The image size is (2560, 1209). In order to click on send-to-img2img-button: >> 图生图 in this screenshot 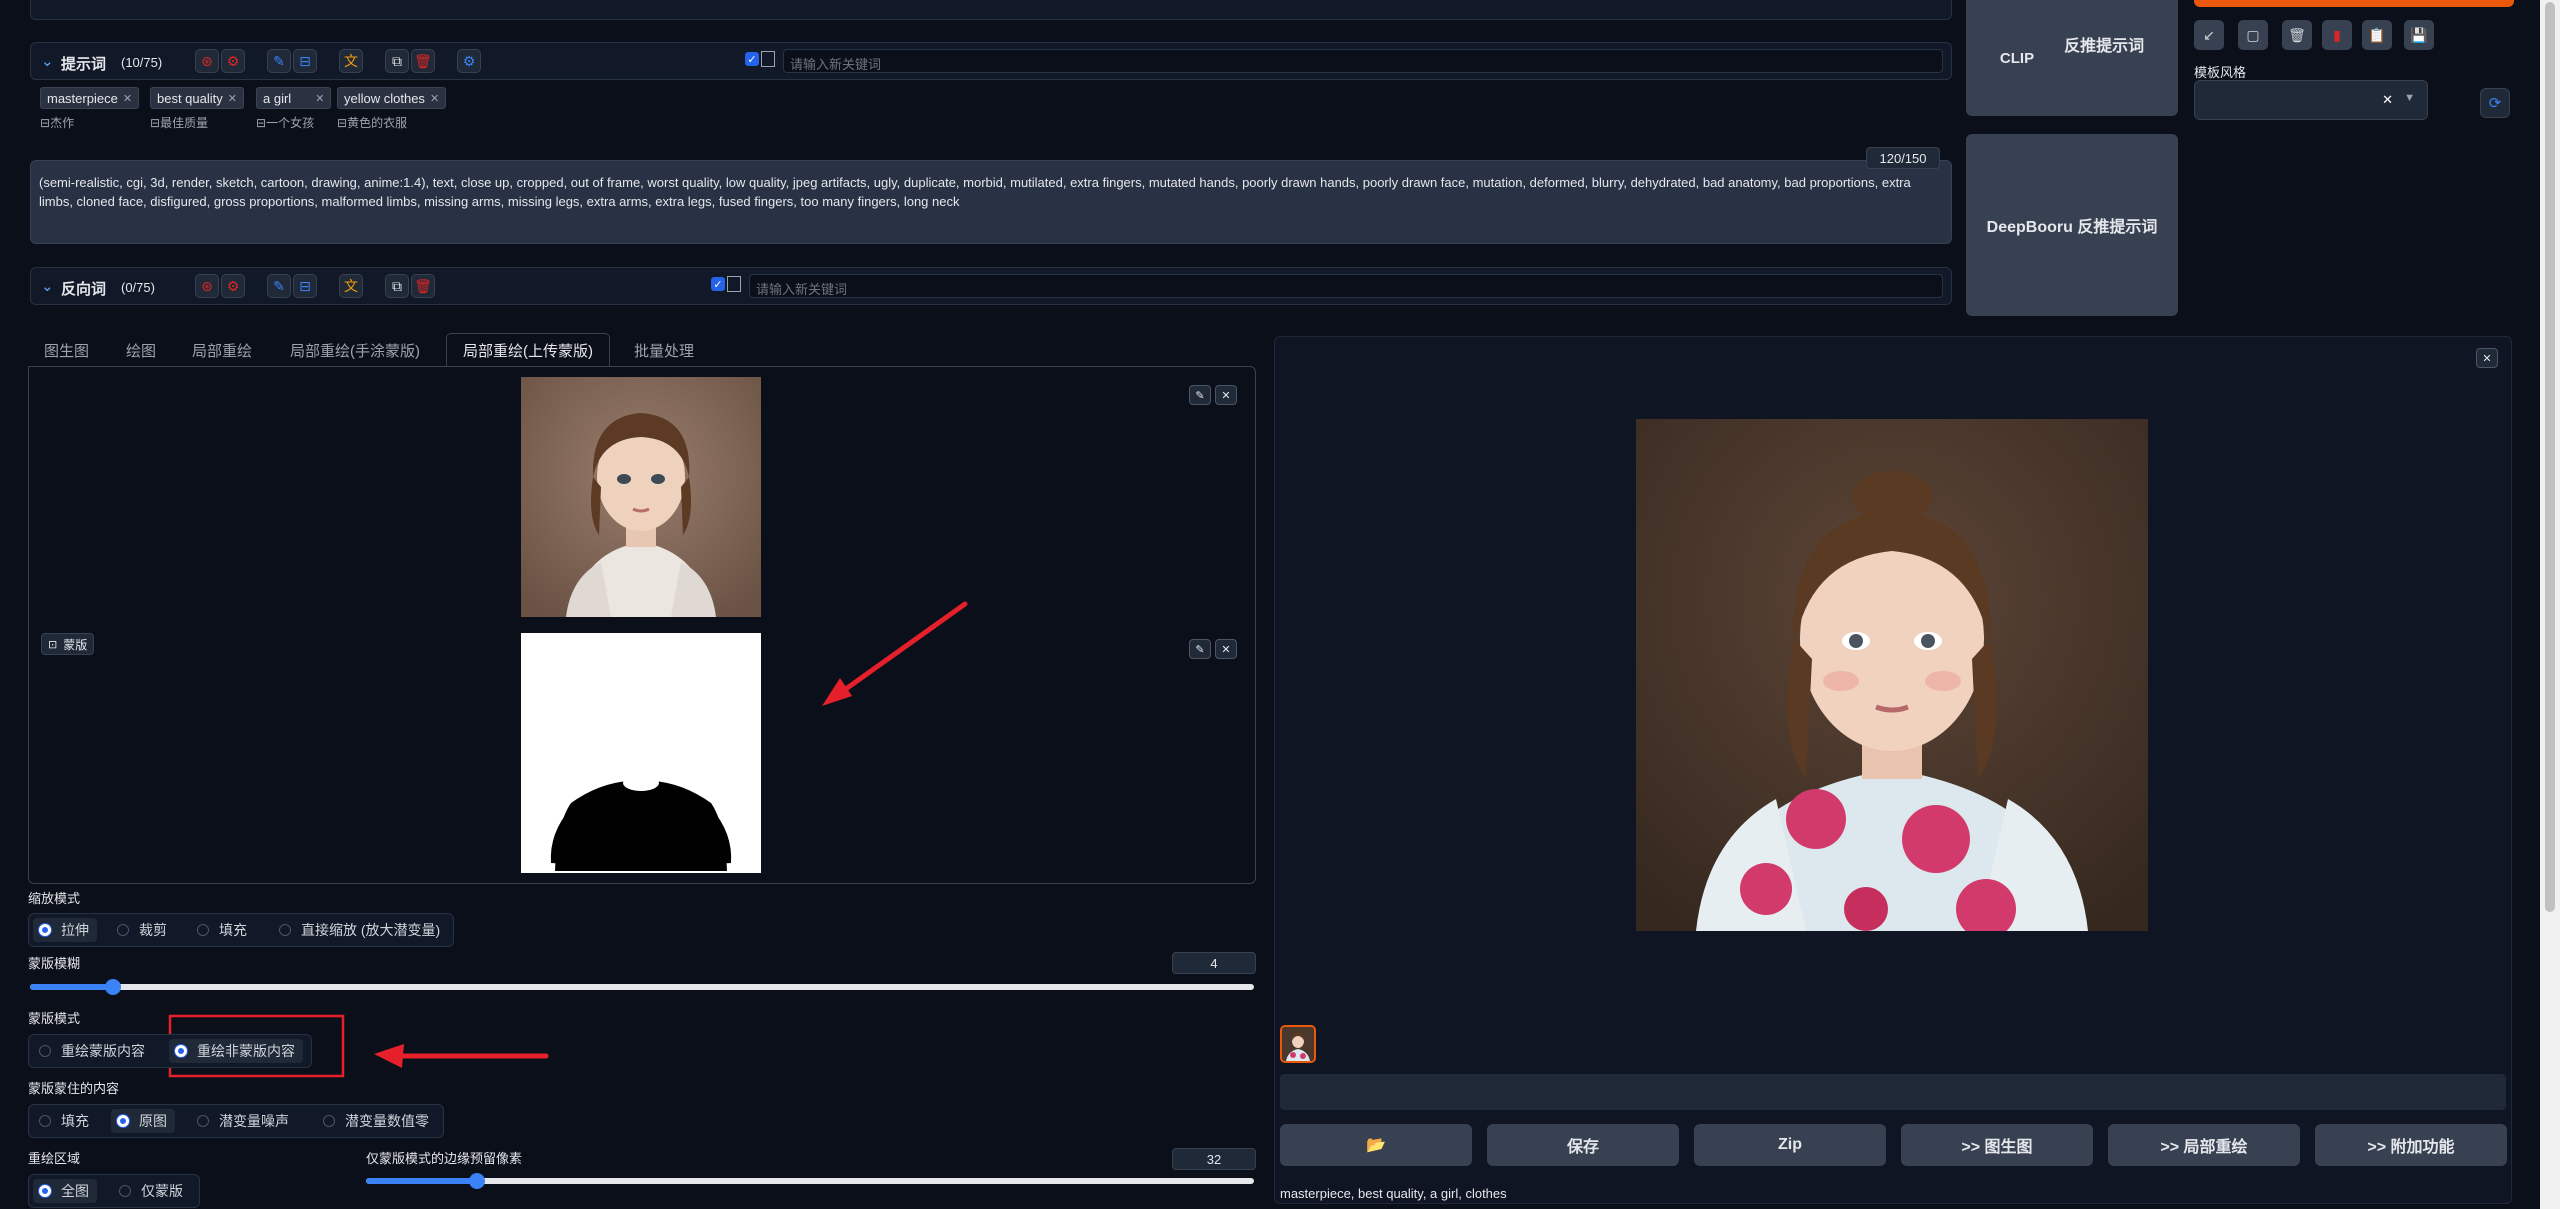, I will do `click(1997, 1145)`.